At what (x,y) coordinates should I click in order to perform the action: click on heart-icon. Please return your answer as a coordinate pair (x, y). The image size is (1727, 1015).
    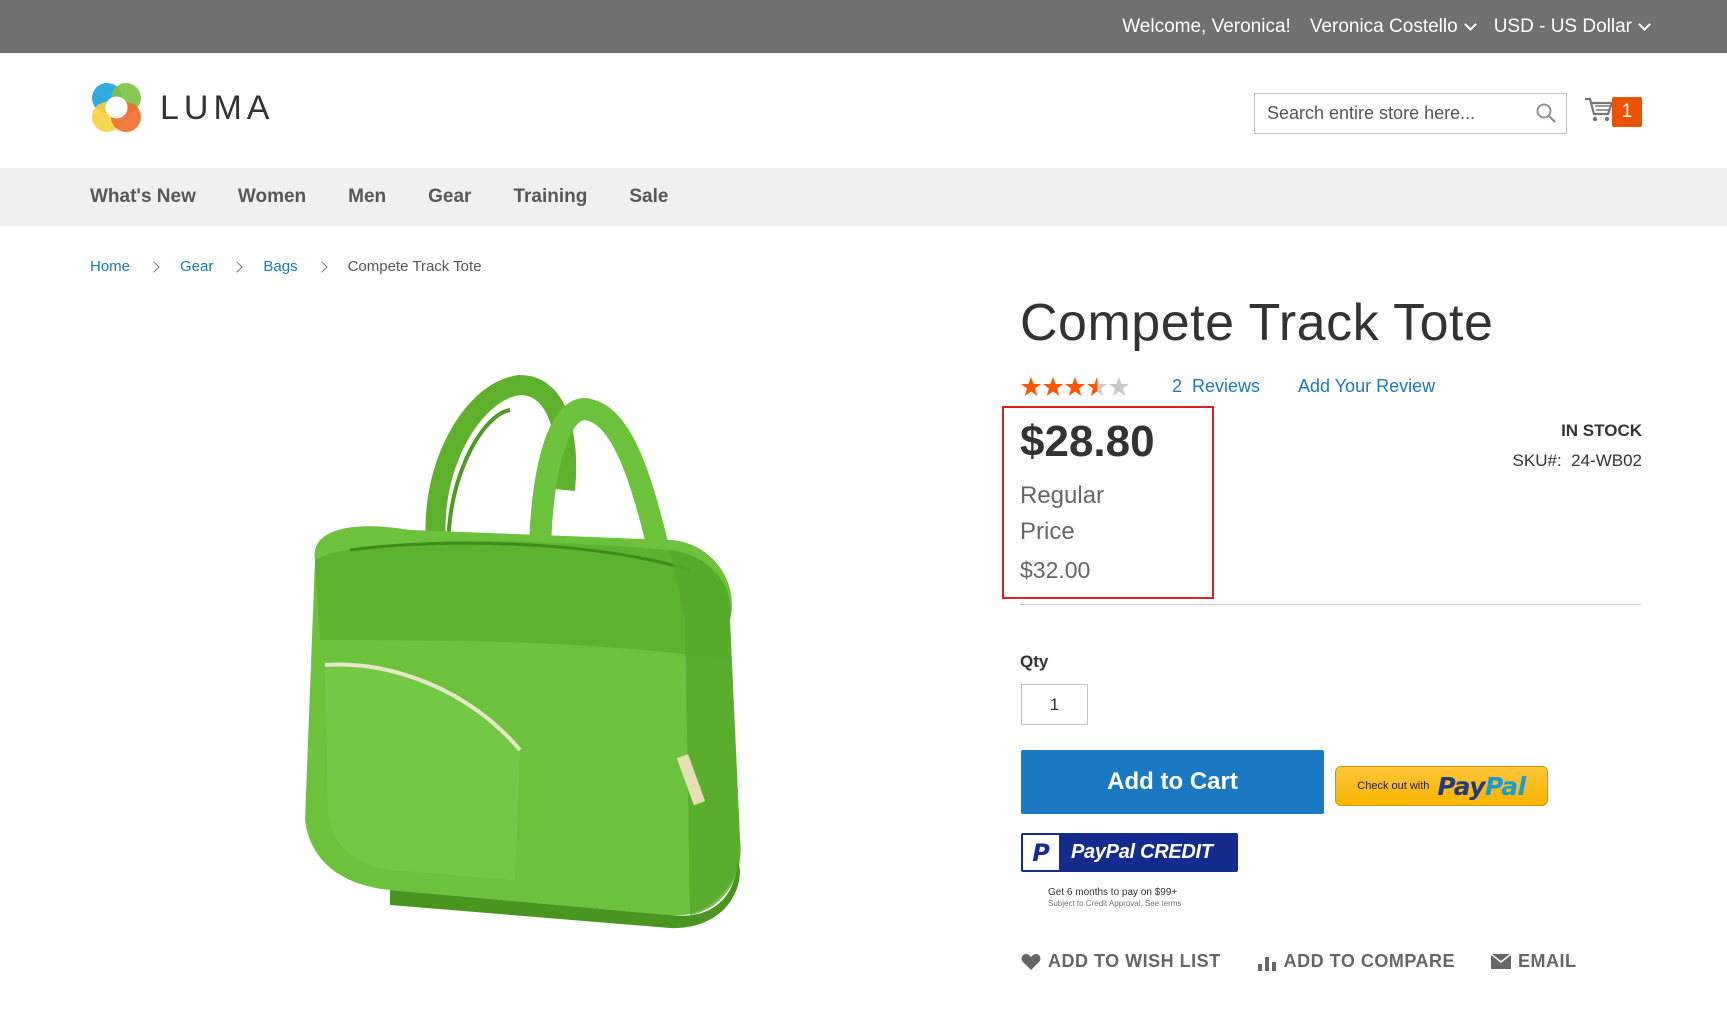
    Looking at the image, I should click on (1031, 961).